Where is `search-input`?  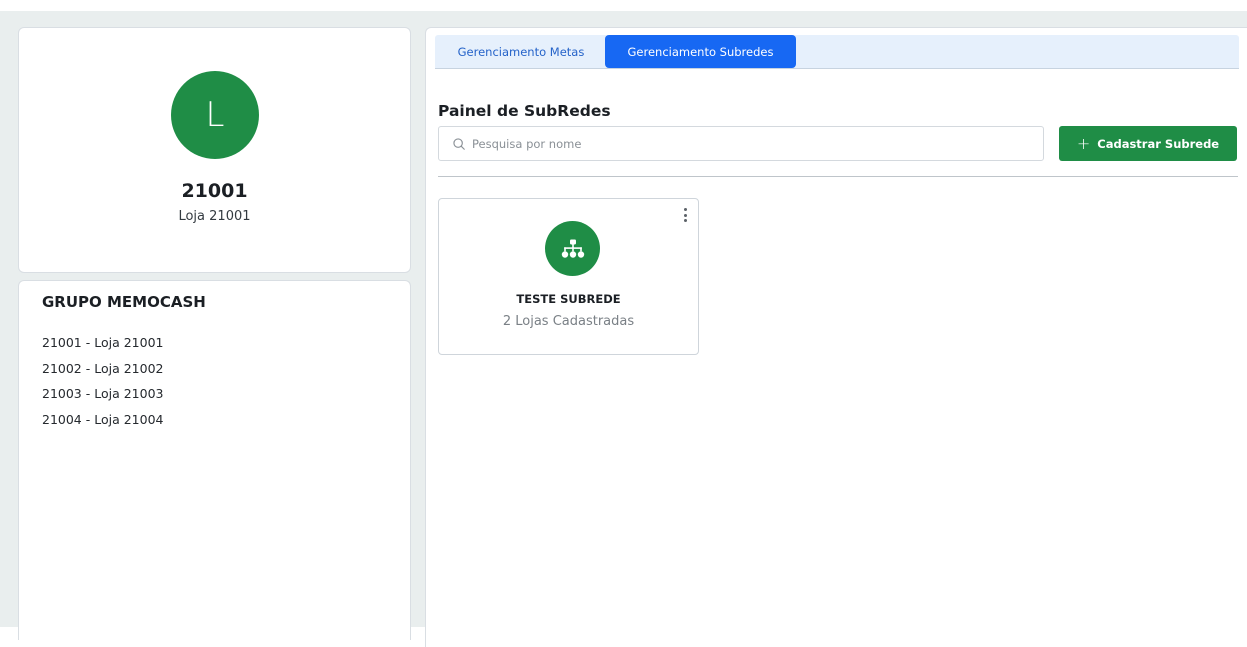
search-input is located at coordinates (757, 143).